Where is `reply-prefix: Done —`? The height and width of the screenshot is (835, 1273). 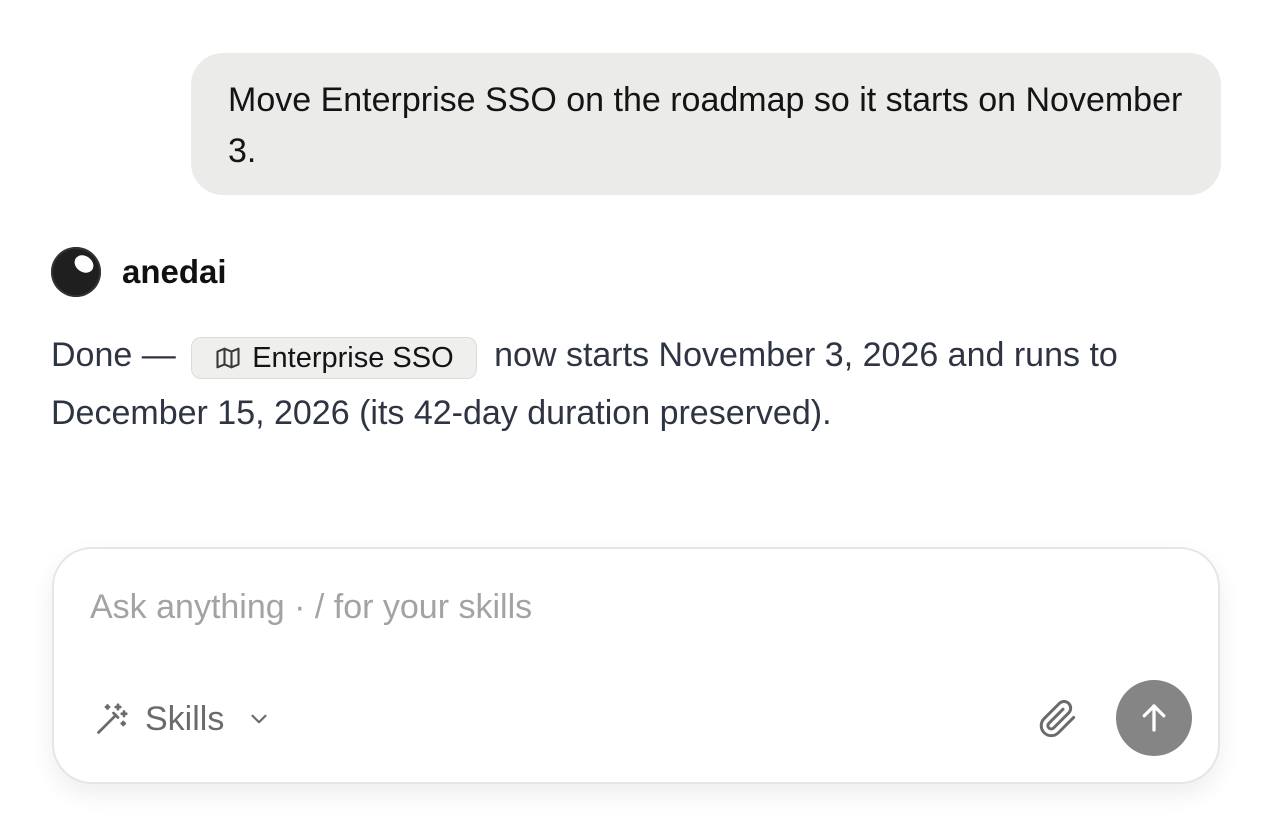
reply-prefix: Done — is located at coordinates (113, 355).